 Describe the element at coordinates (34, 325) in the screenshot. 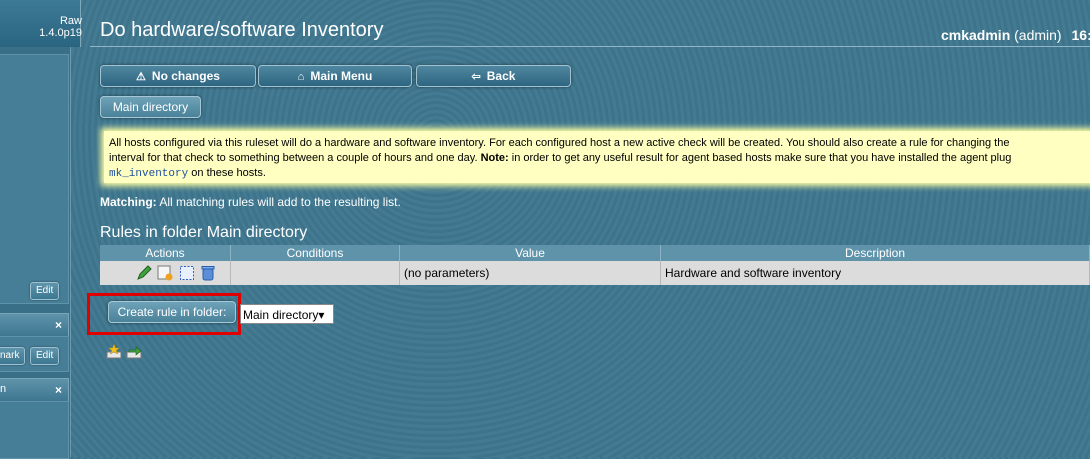

I see `sidebar-snapin-header: ×` at that location.